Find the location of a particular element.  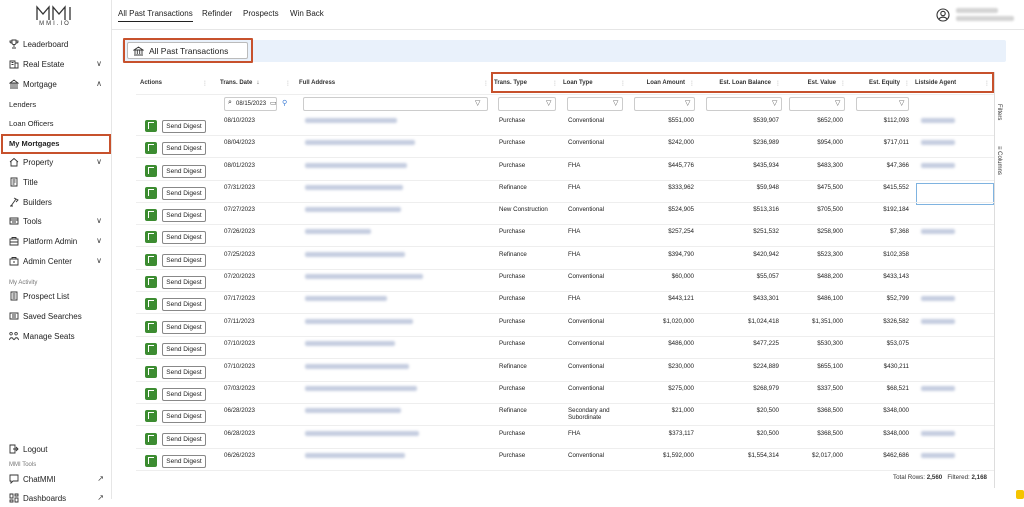

columns-side-tab: ≡ Columns is located at coordinates (999, 160).